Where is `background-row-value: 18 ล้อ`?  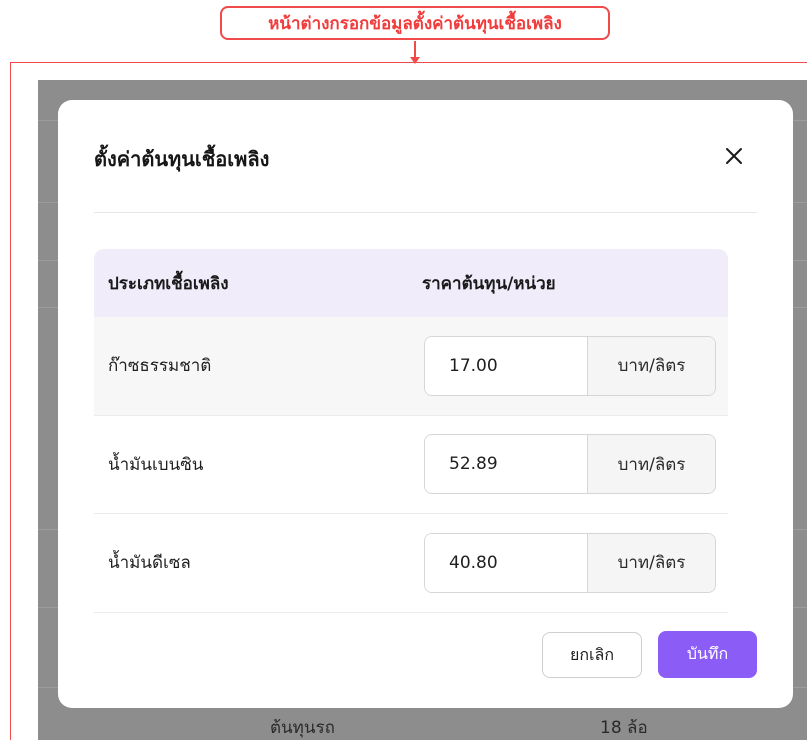 background-row-value: 18 ล้อ is located at coordinates (624, 728).